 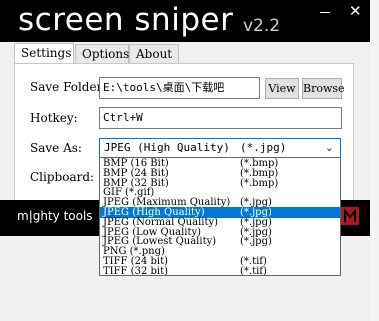 I want to click on minimize-button, so click(x=325, y=11).